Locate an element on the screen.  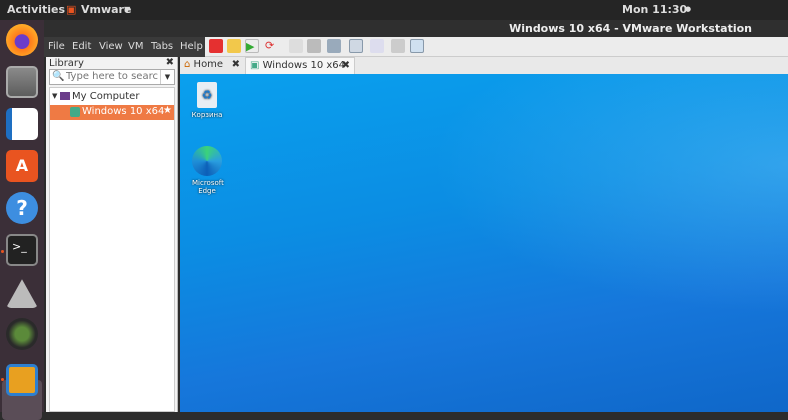
search-icon: 🔍 is located at coordinates (58, 76).